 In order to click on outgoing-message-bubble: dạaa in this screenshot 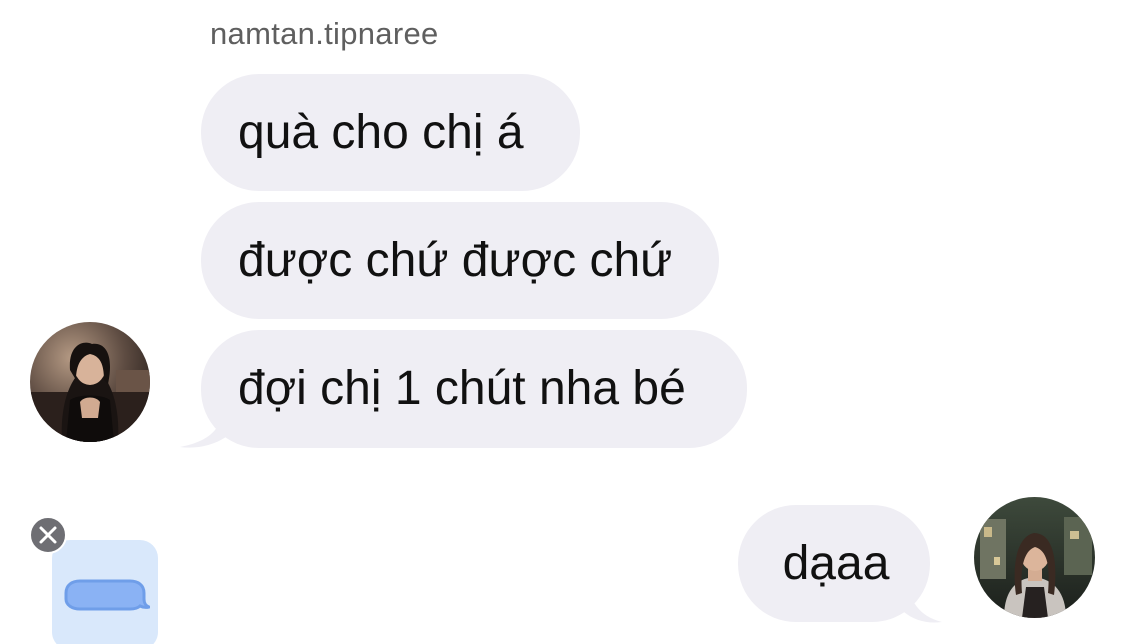, I will do `click(834, 563)`.